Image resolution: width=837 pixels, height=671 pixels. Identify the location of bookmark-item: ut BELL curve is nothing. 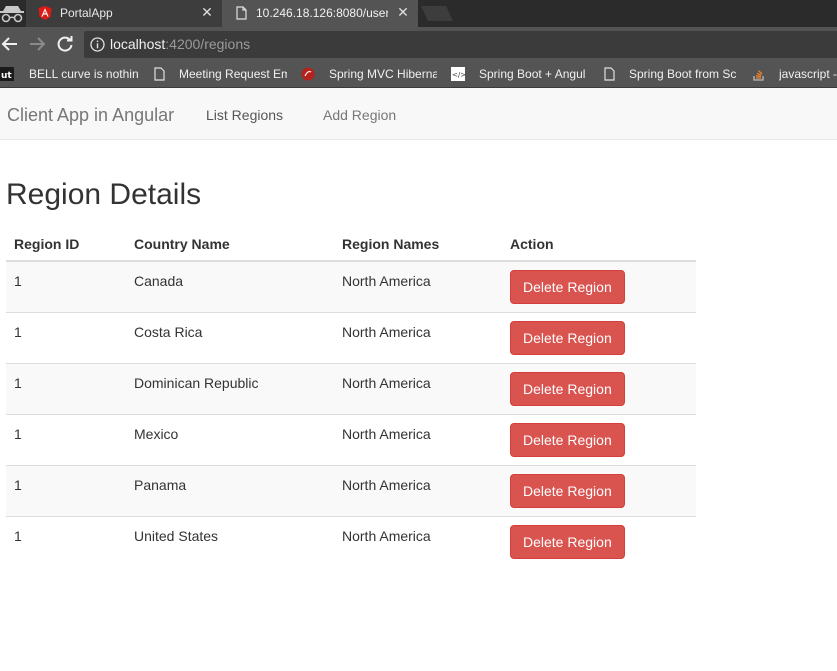
(70, 74).